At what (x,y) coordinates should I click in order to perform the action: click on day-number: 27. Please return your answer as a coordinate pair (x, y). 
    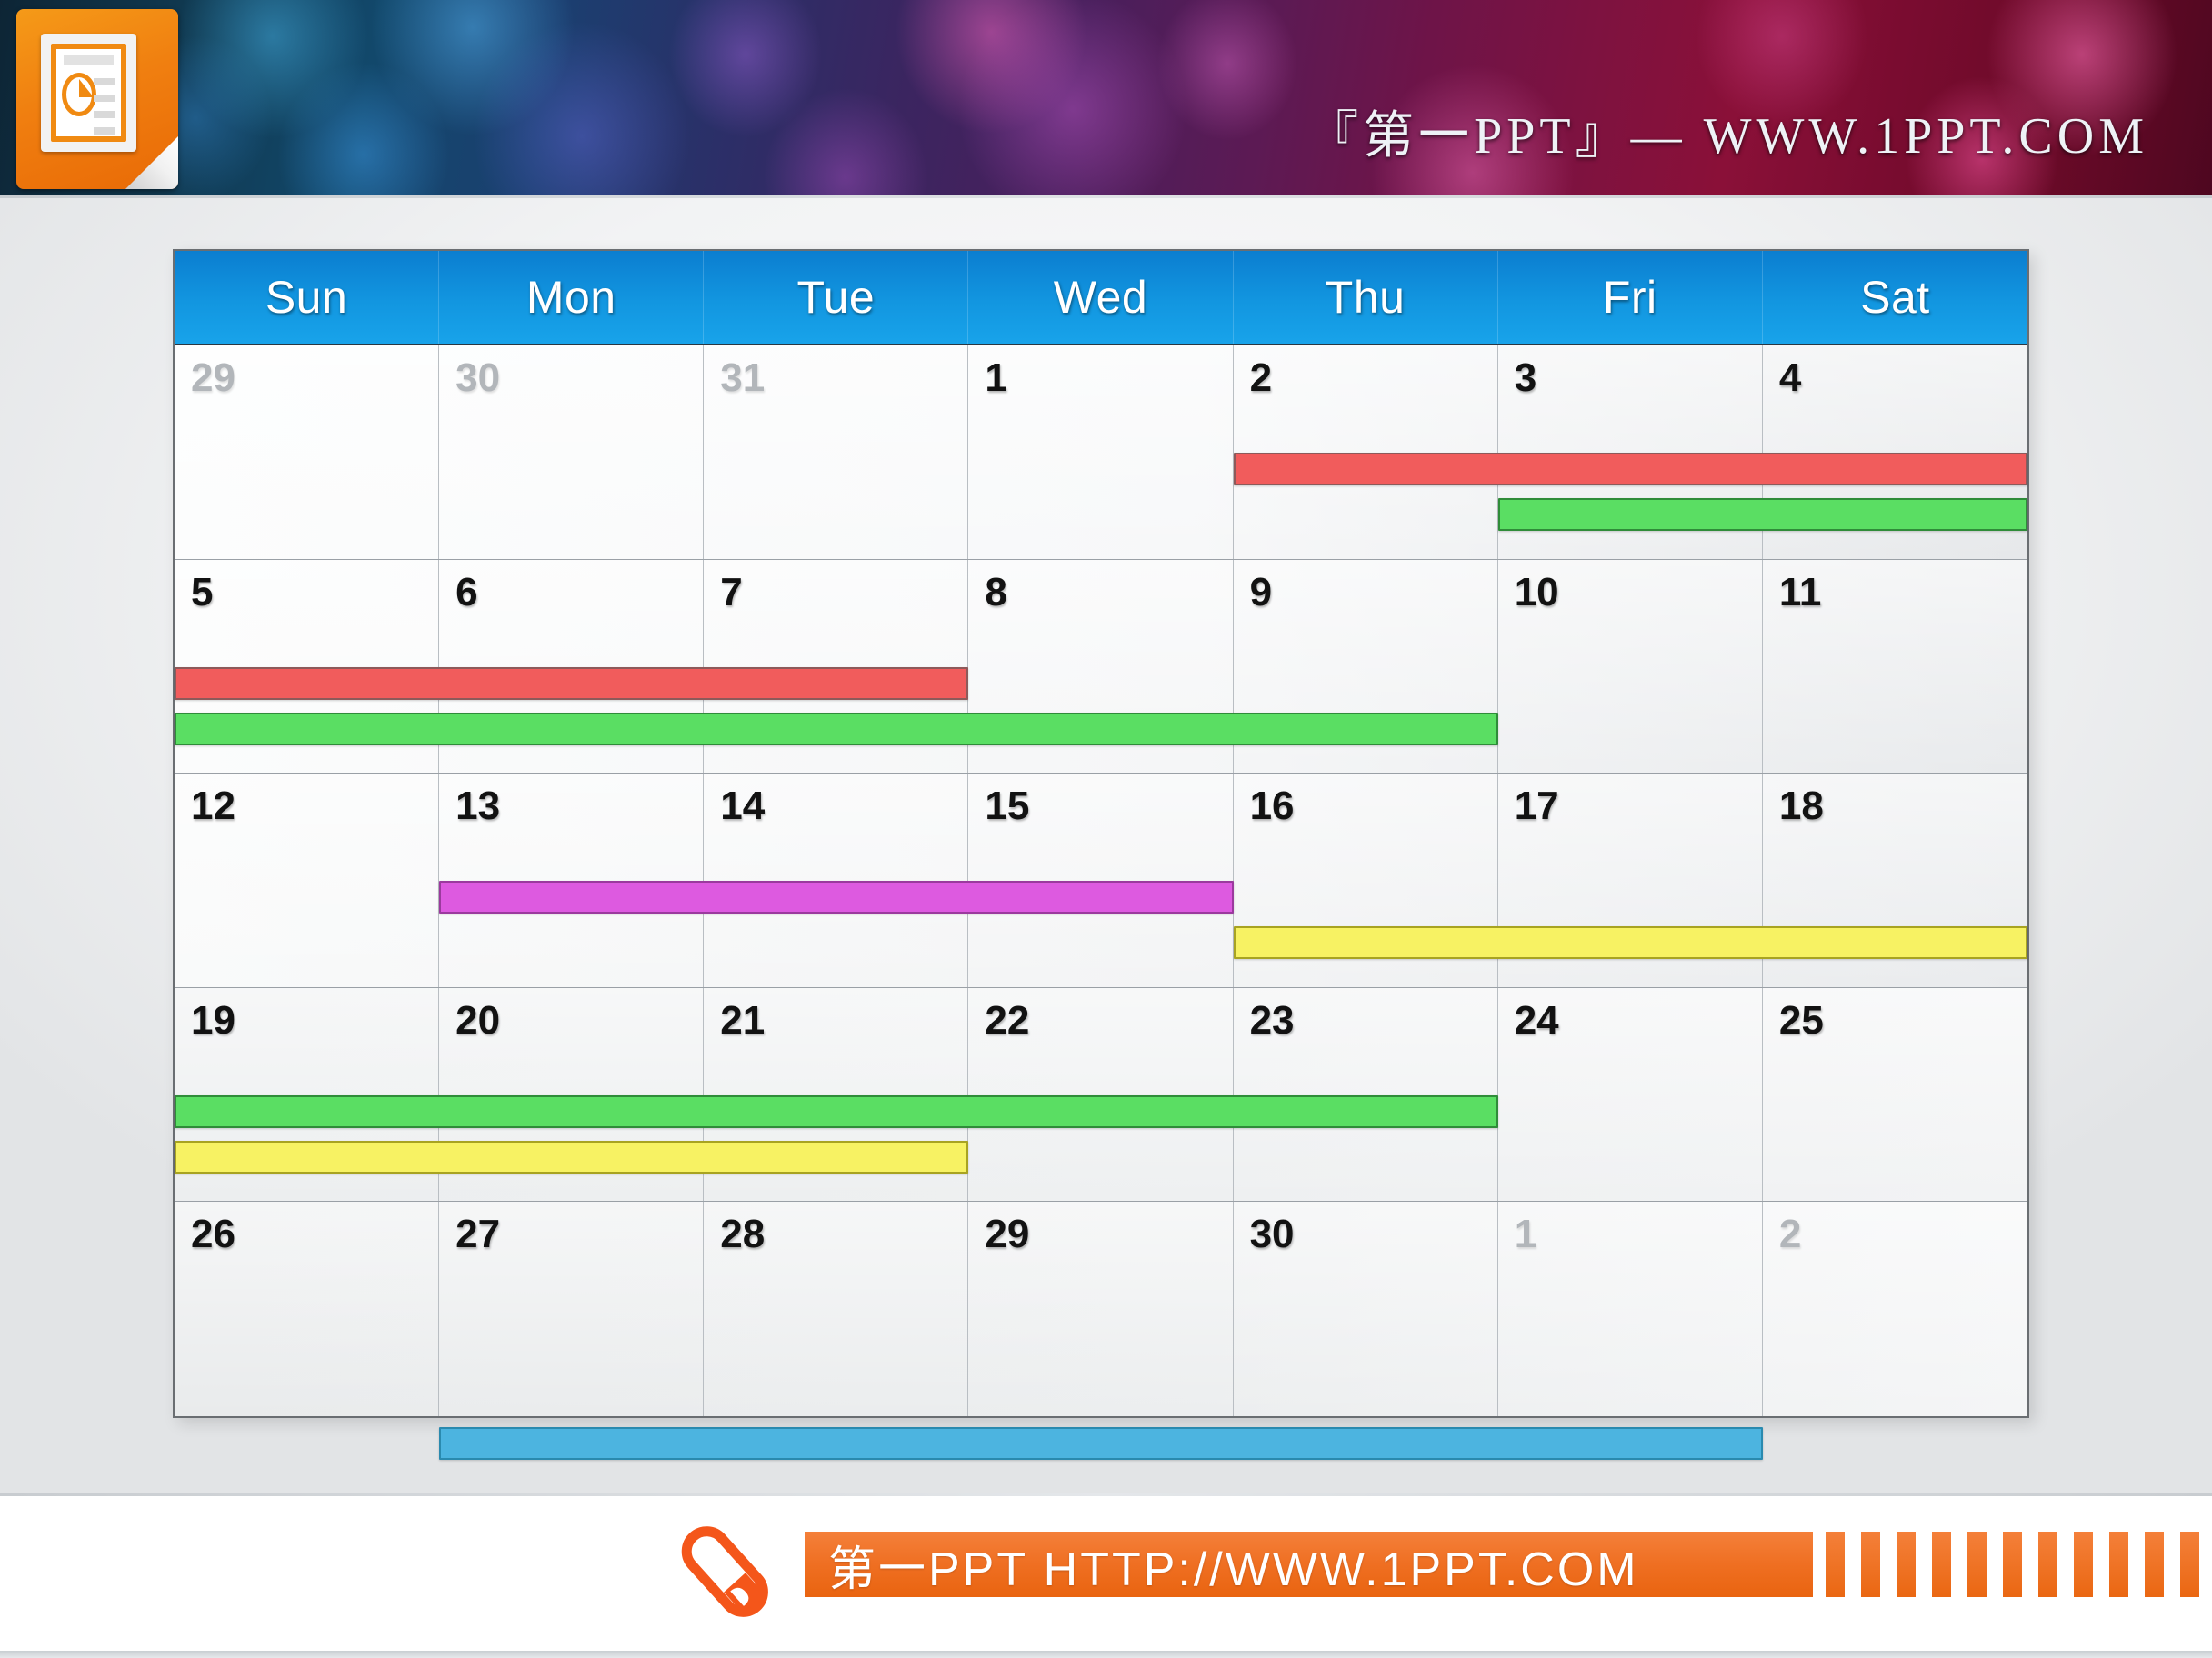
    Looking at the image, I should click on (478, 1234).